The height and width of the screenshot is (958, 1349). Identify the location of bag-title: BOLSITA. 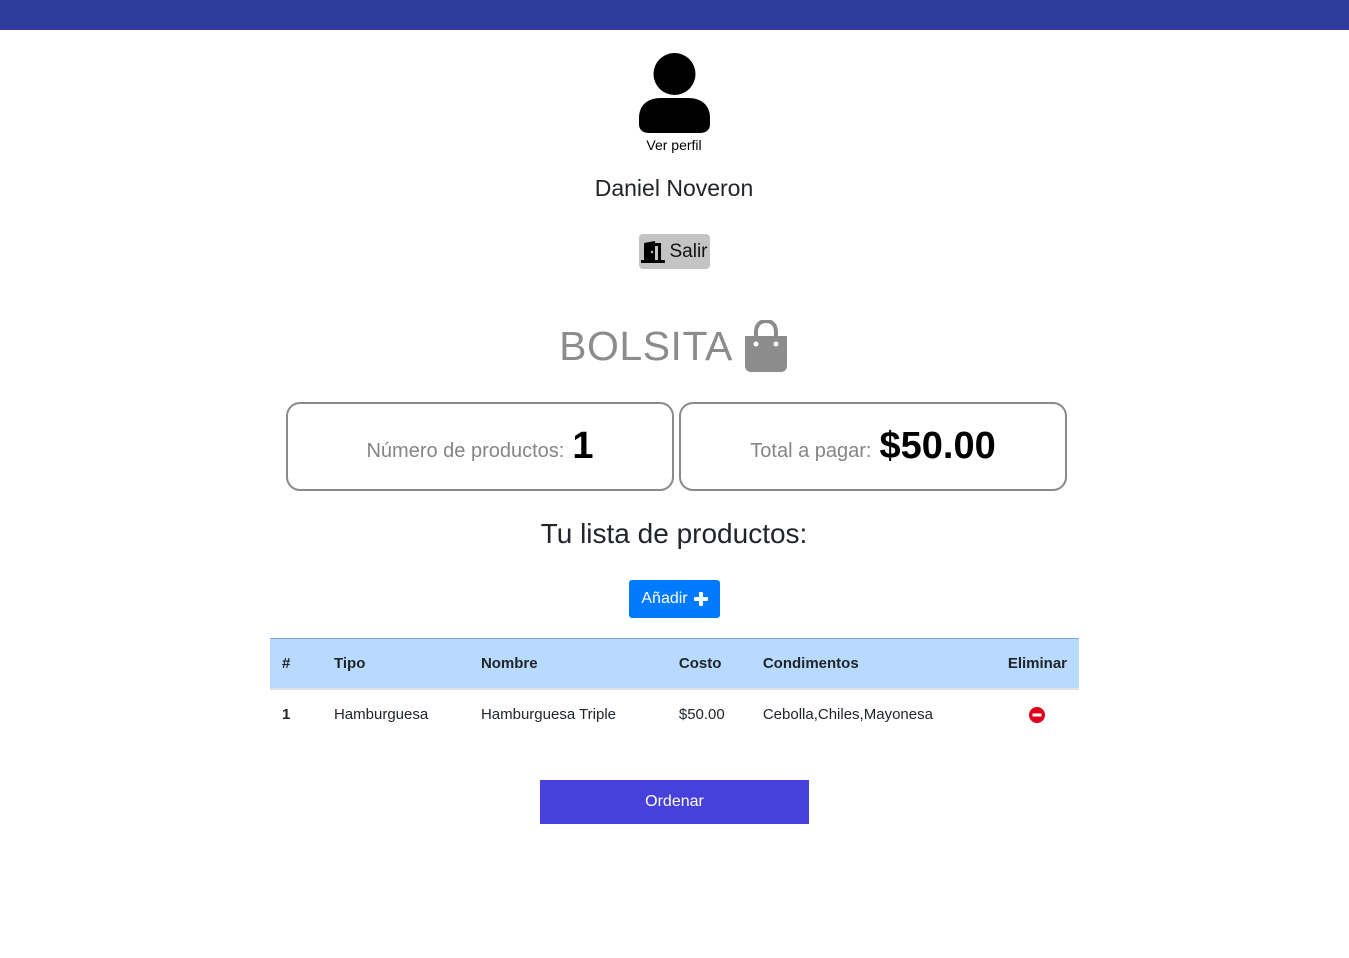
(646, 345).